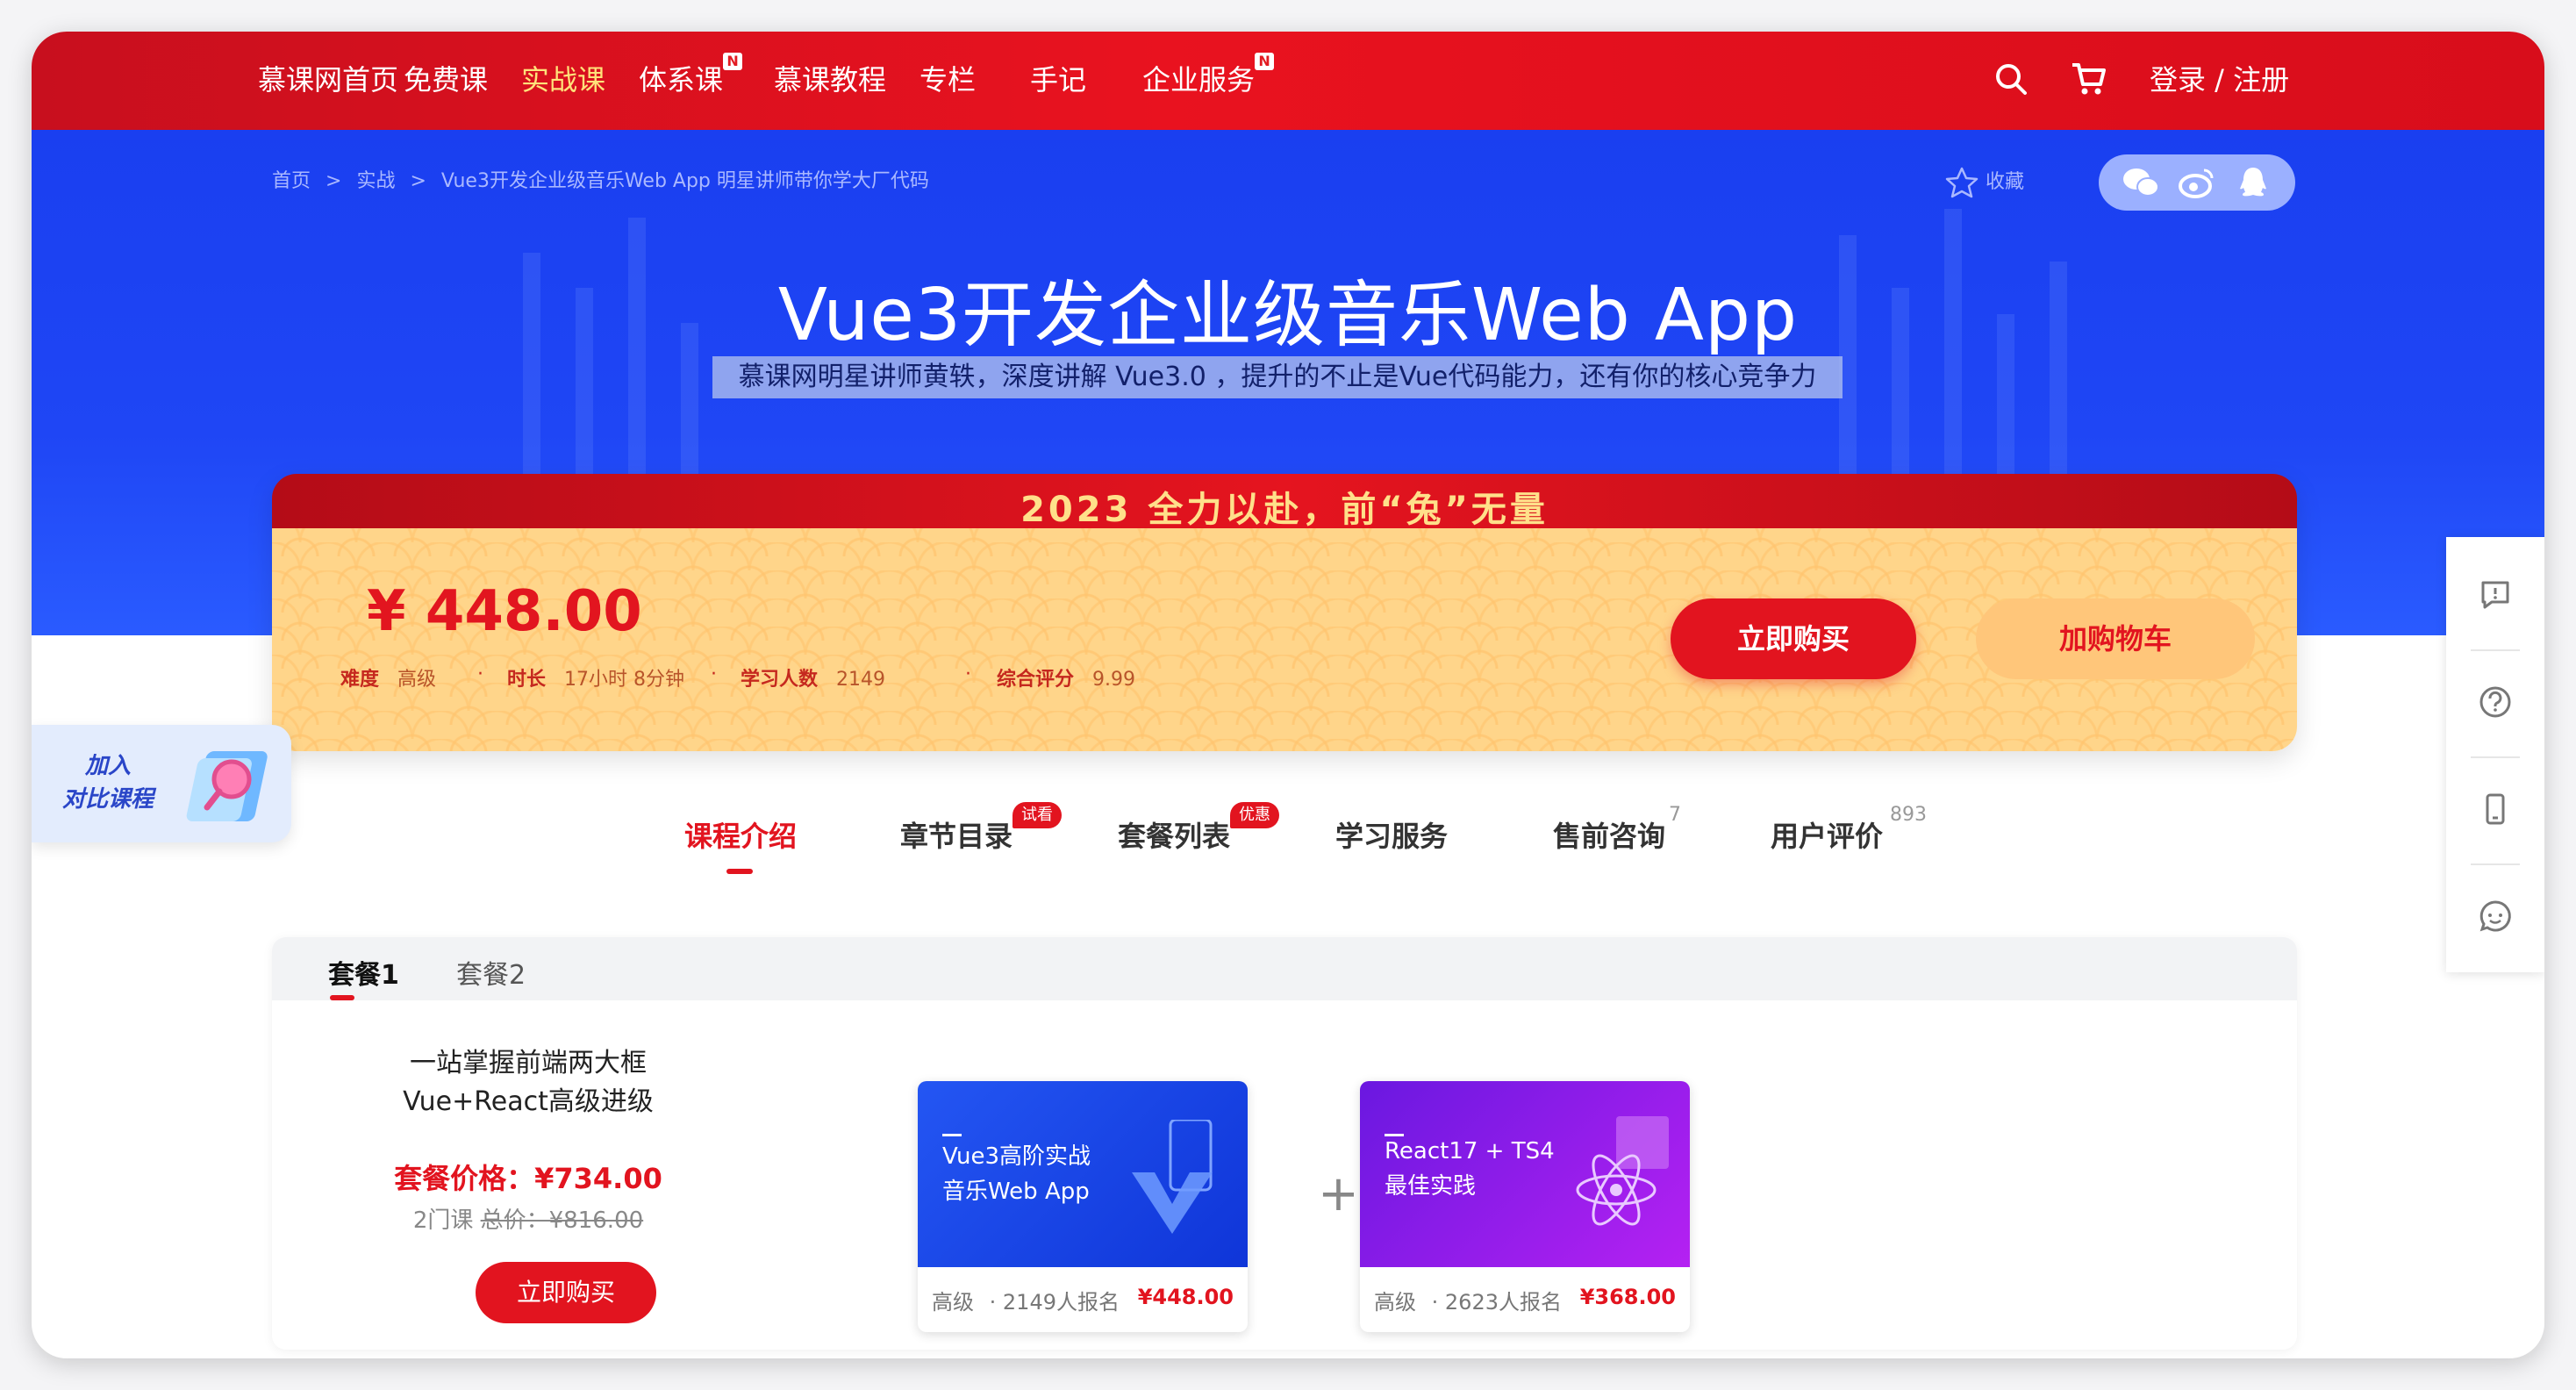 Image resolution: width=2576 pixels, height=1390 pixels. What do you see at coordinates (1675, 815) in the screenshot?
I see `consult-count: 7` at bounding box center [1675, 815].